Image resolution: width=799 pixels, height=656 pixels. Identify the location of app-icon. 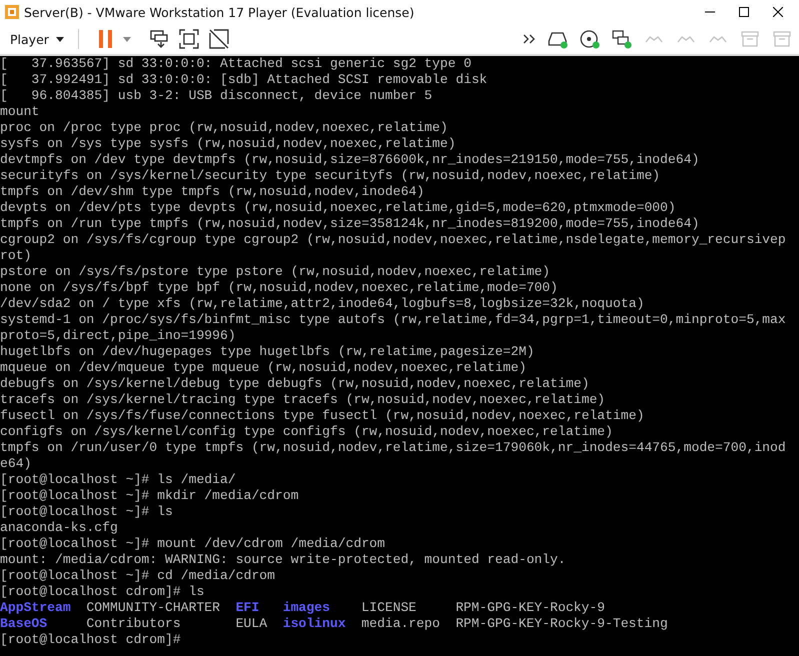
(12, 12).